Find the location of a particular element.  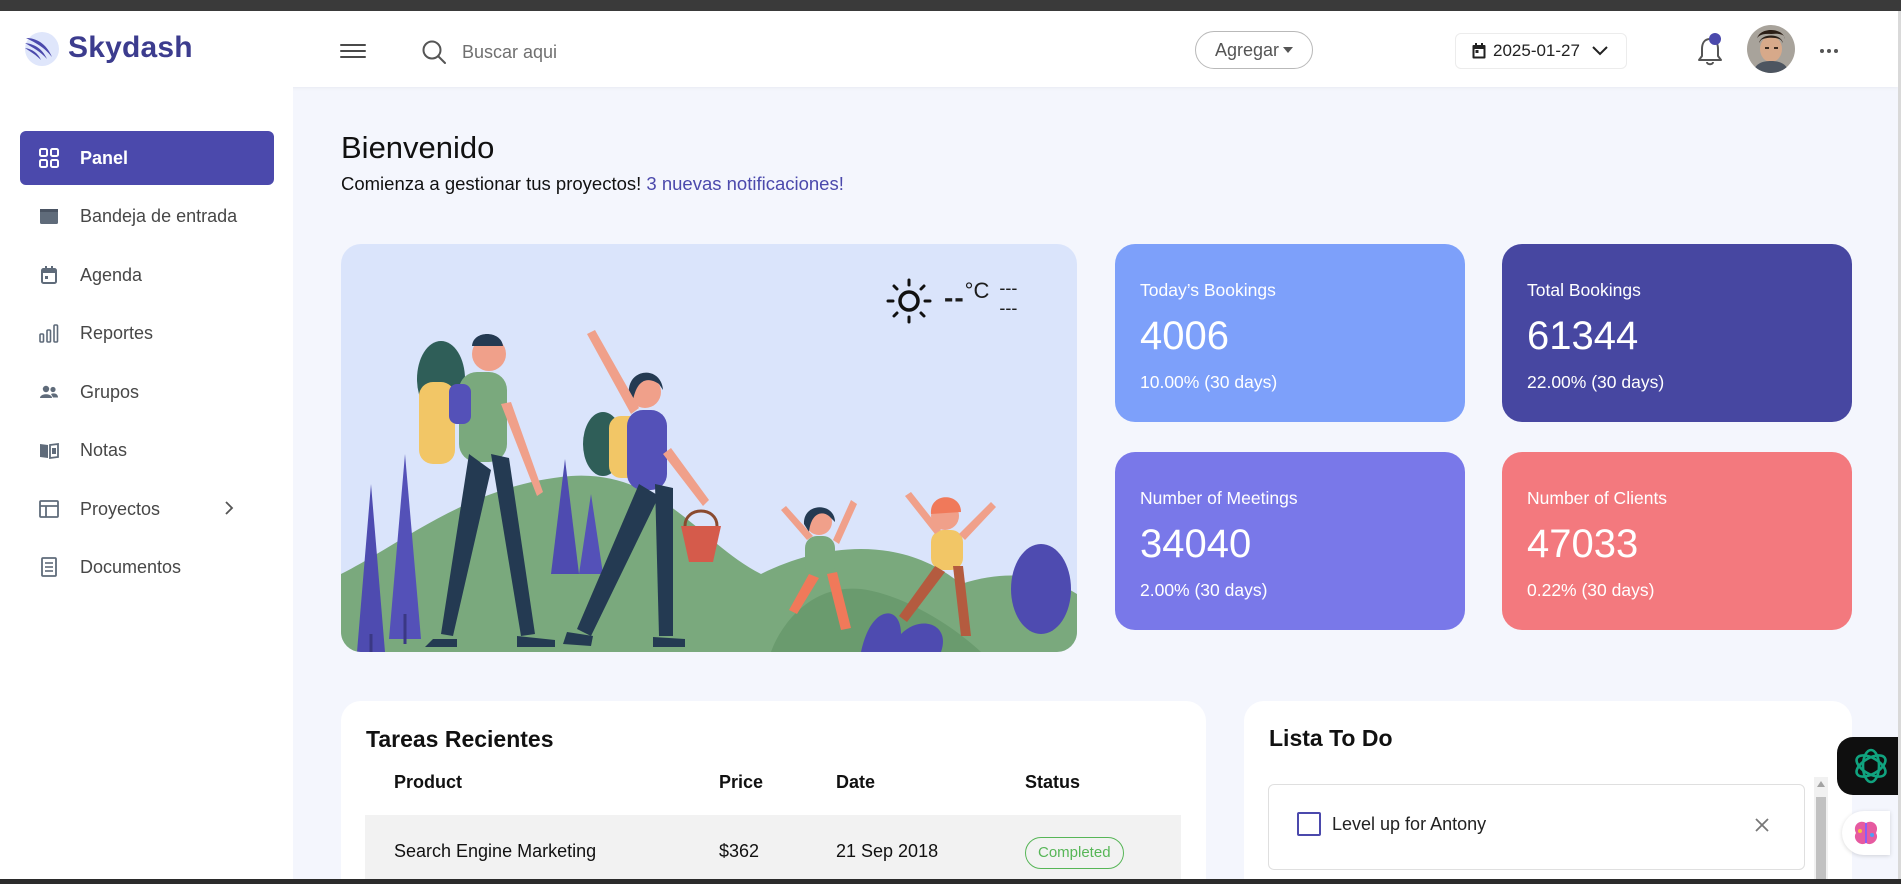

brand: Skydash is located at coordinates (107, 48).